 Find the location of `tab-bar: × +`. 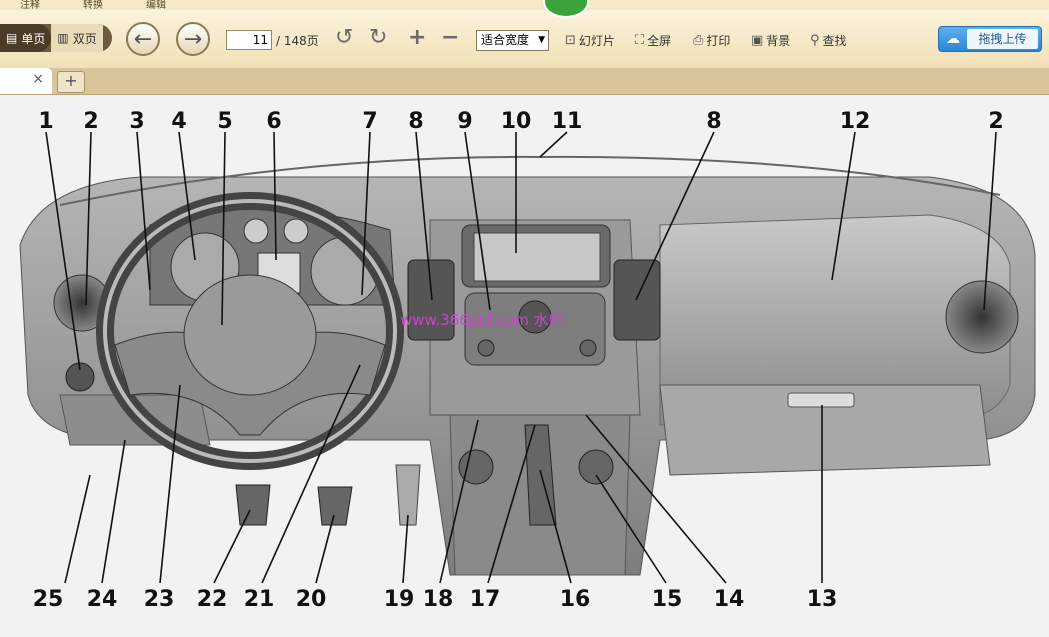

tab-bar: × + is located at coordinates (524, 81).